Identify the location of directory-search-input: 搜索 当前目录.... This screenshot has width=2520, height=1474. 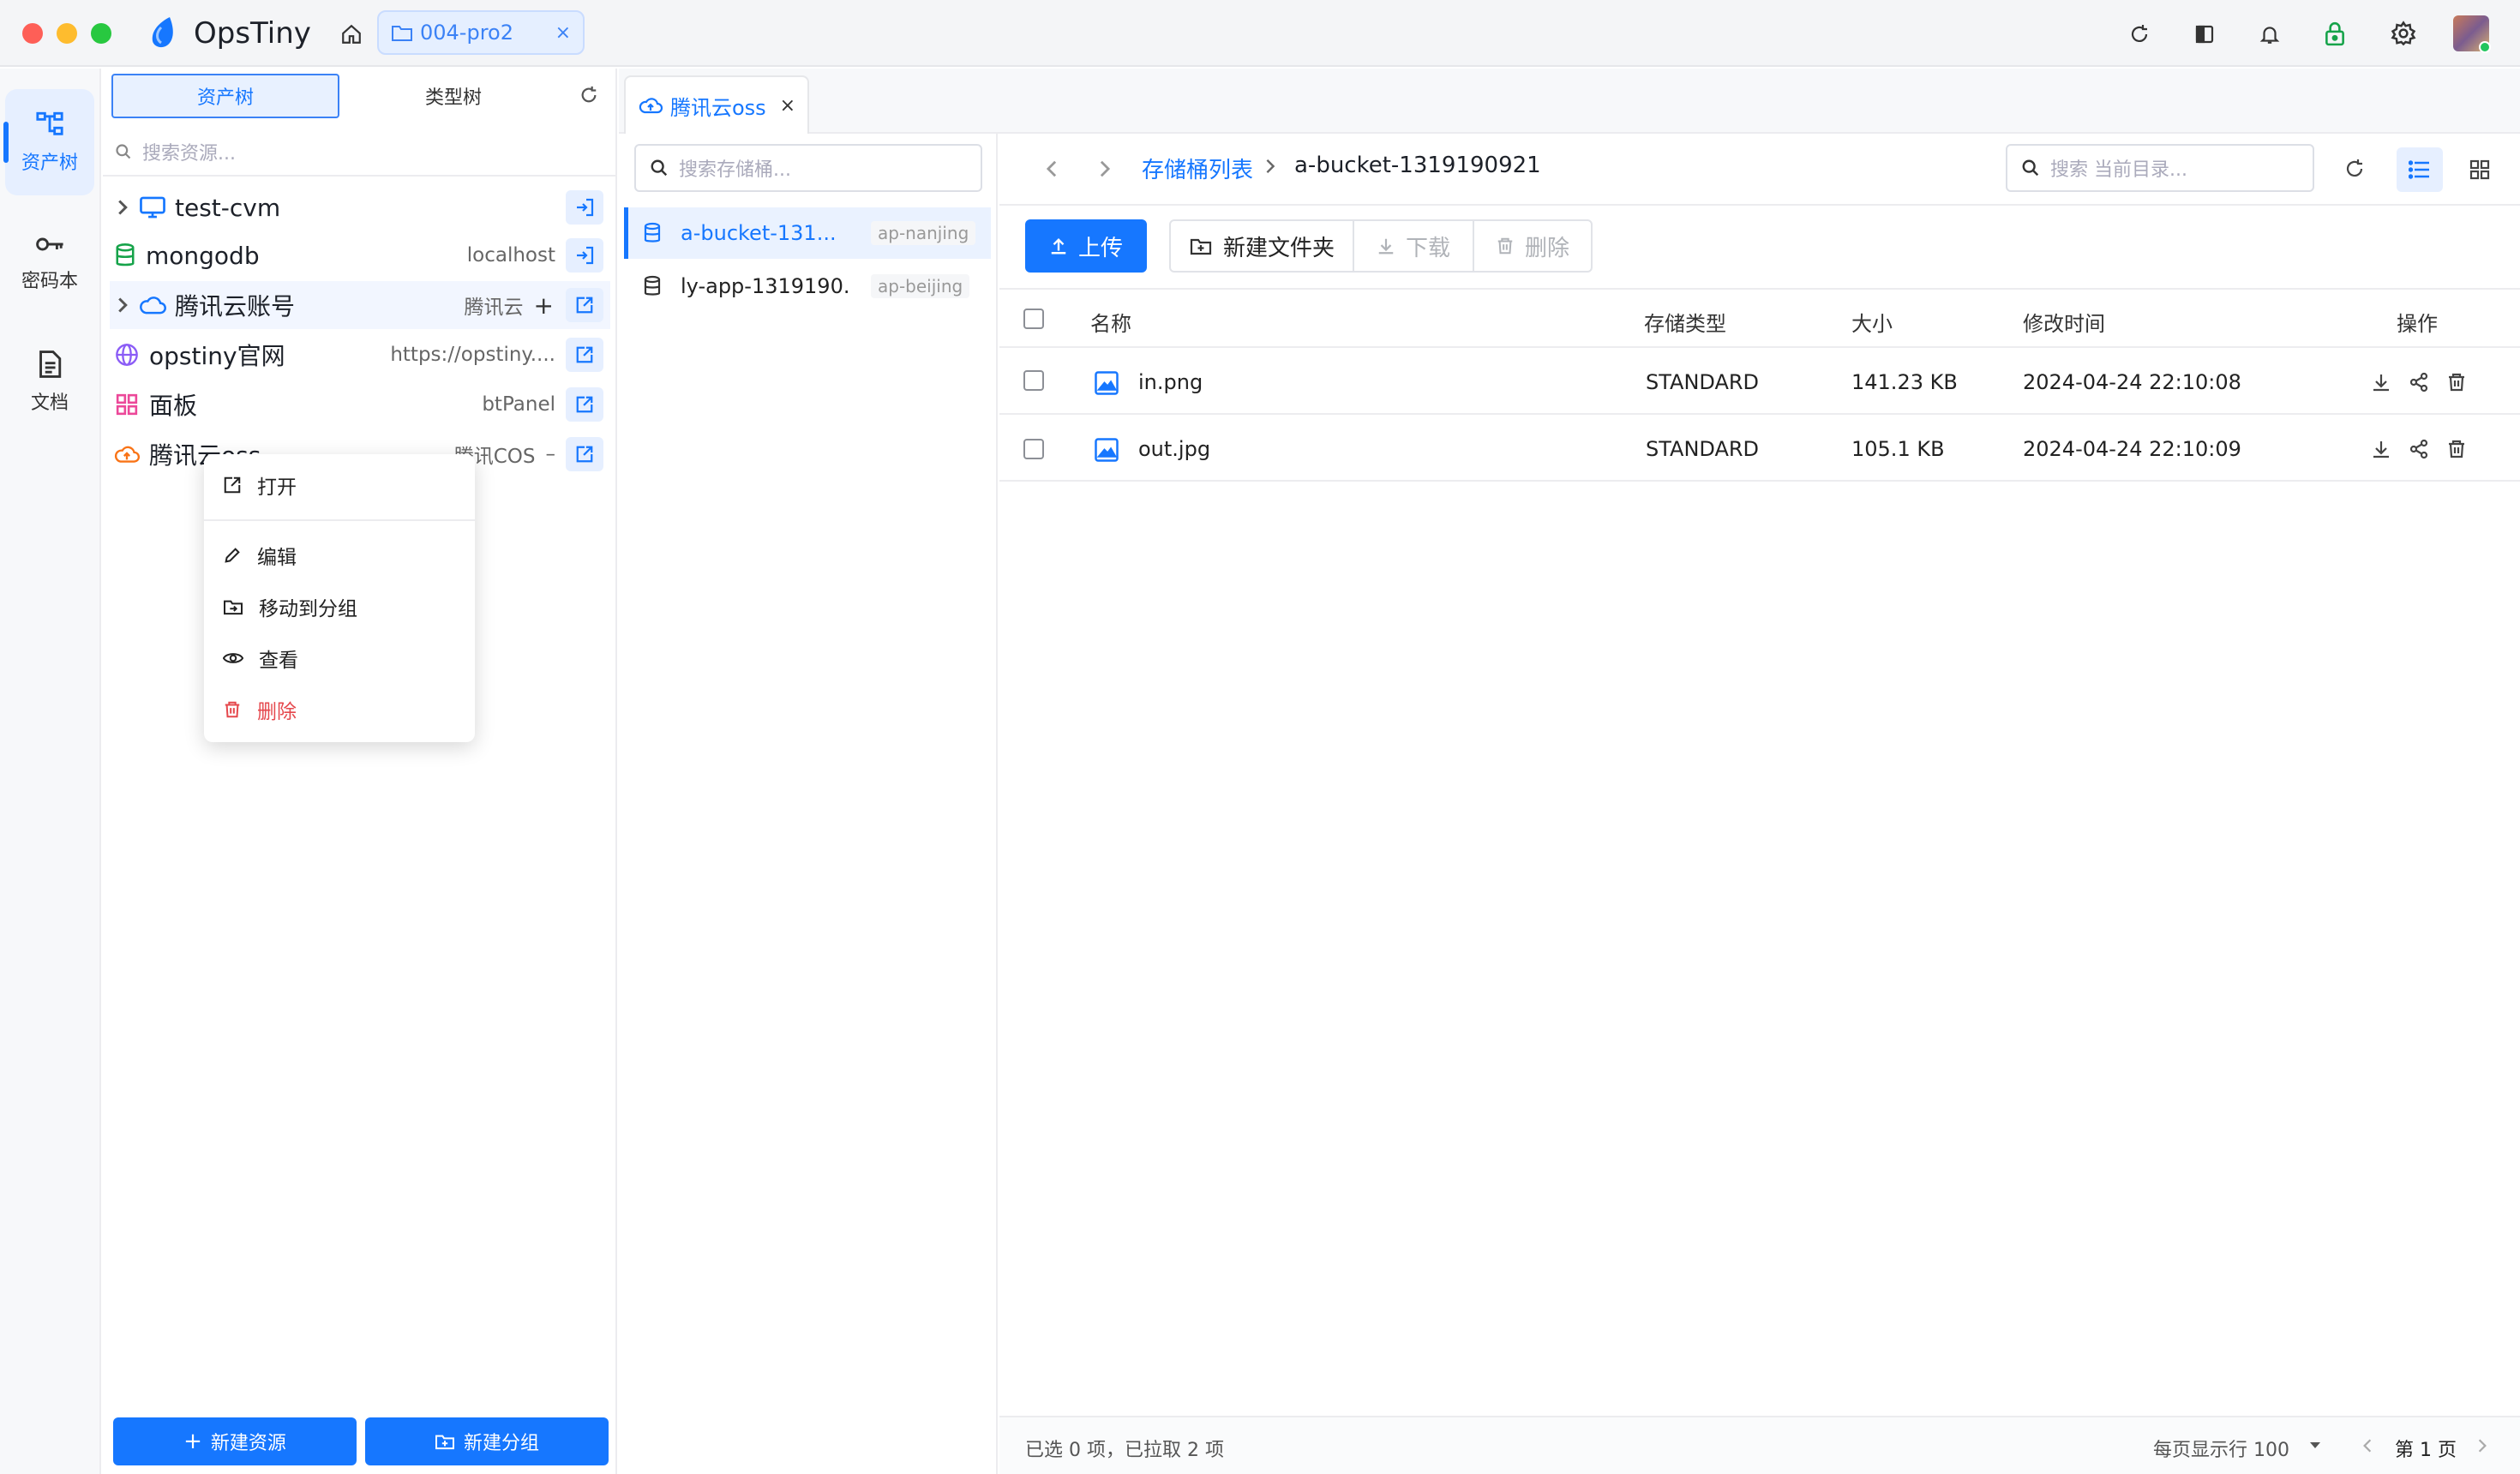
(2160, 168).